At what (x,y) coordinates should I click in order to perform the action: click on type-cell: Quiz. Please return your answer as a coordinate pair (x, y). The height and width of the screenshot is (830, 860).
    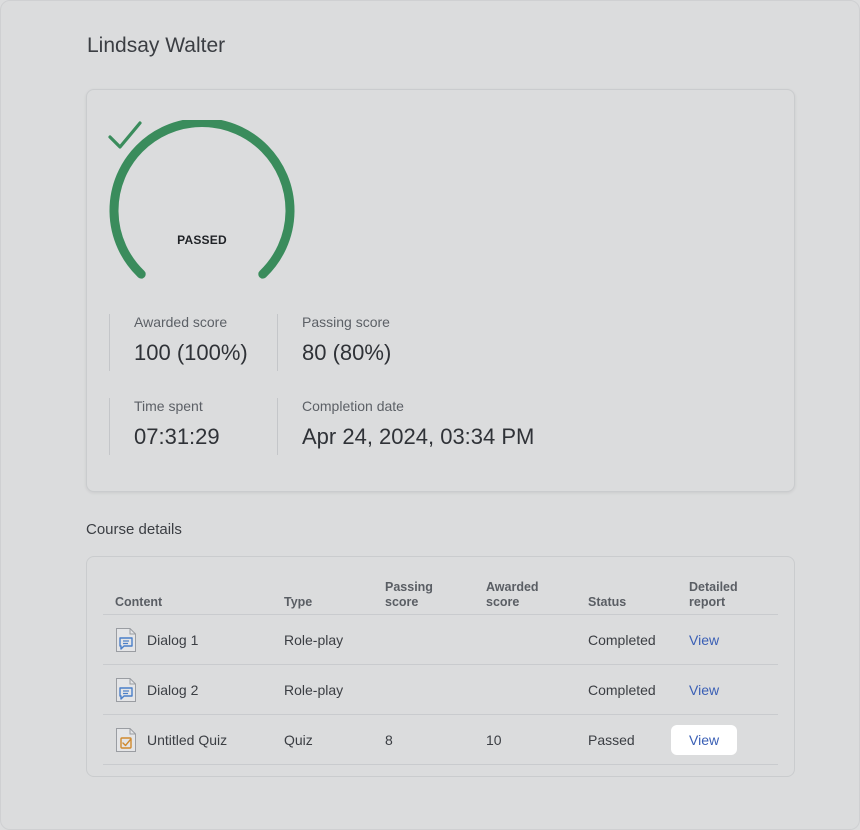
    Looking at the image, I should click on (322, 739).